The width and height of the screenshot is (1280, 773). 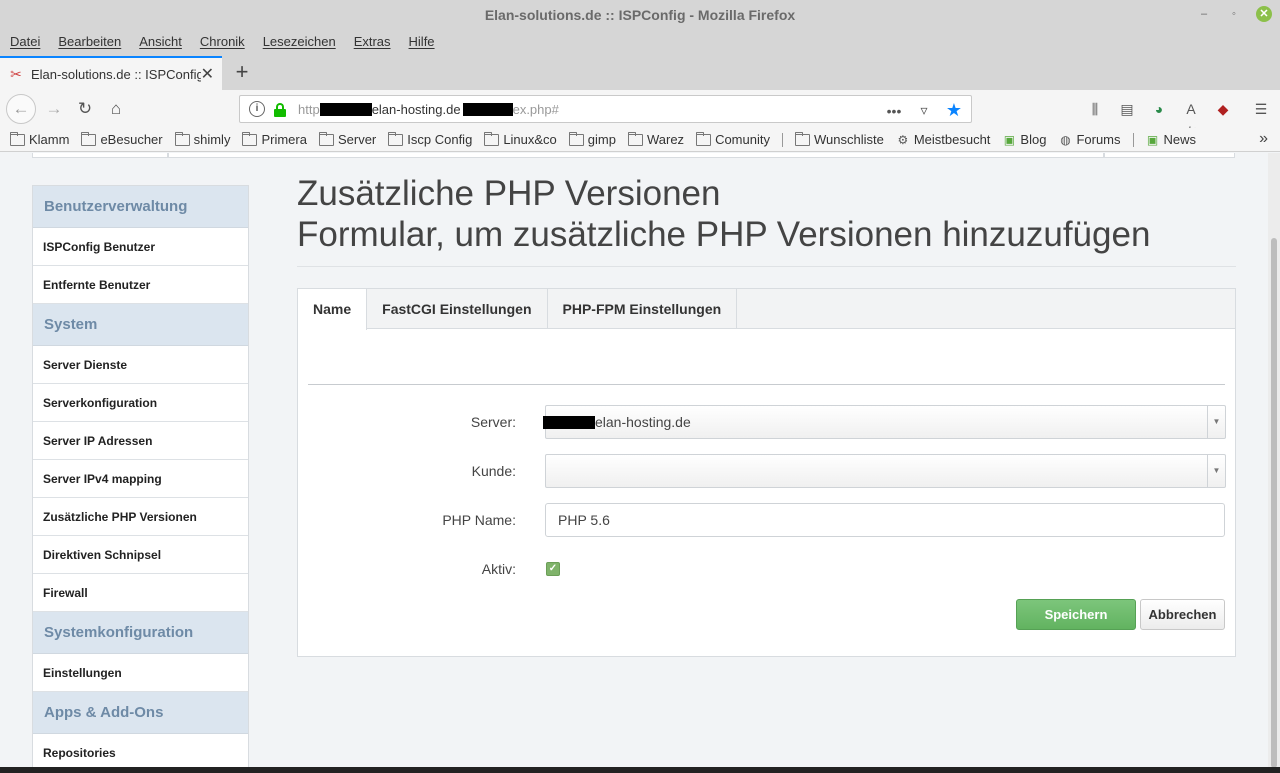 I want to click on menu-hilfe: Hilfe, so click(x=422, y=42).